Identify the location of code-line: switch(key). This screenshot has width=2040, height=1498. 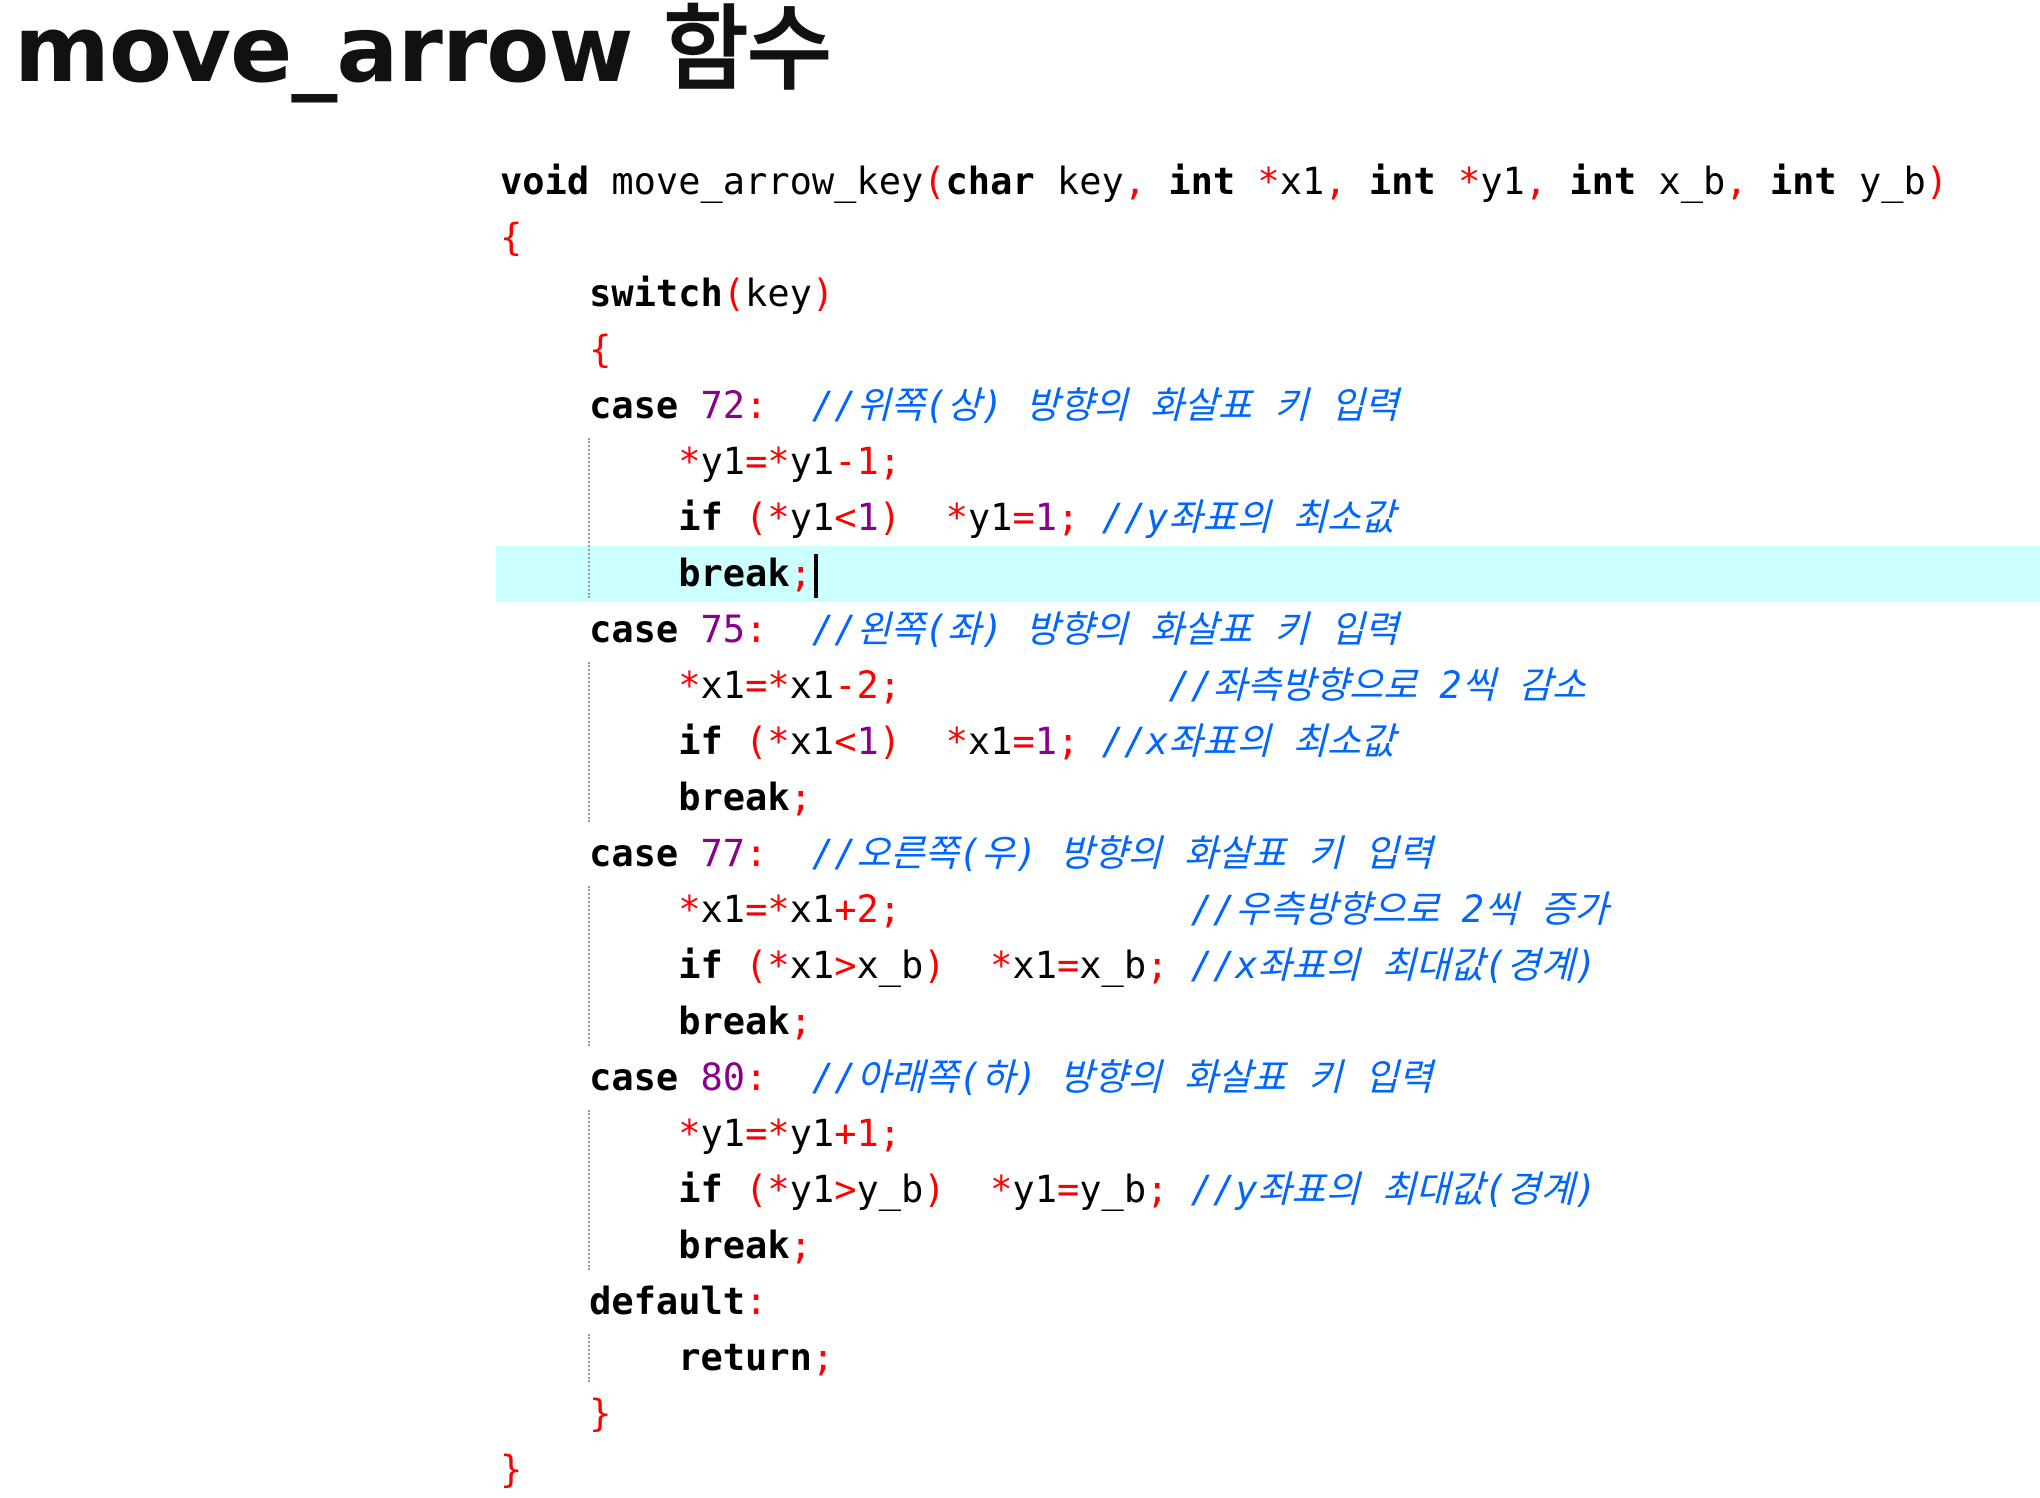
(1268, 294).